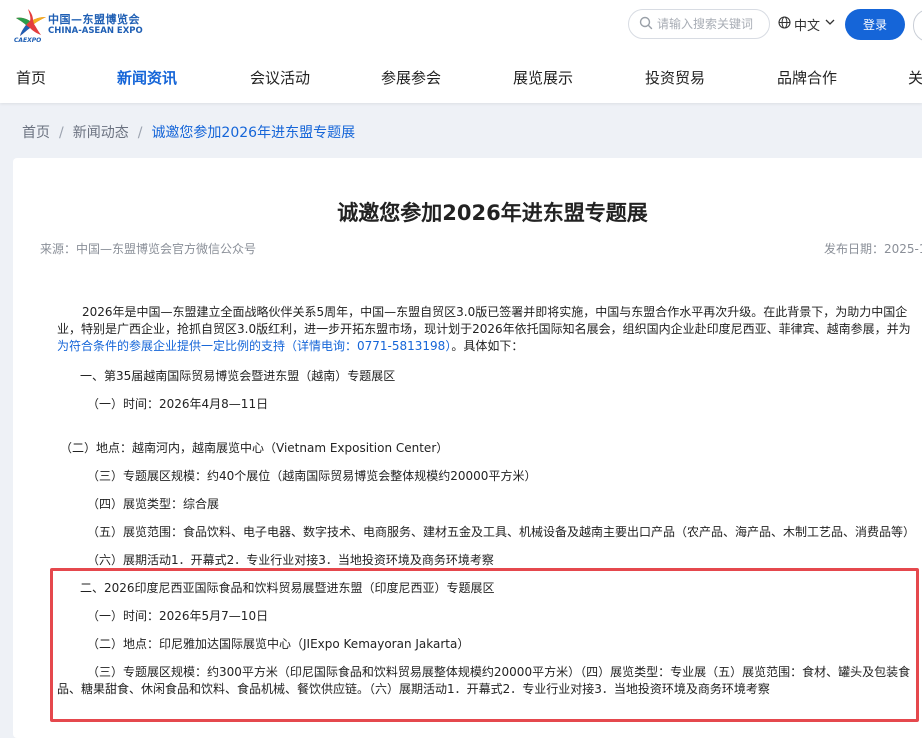  I want to click on nav-item-exhibition: 展览展示, so click(543, 77).